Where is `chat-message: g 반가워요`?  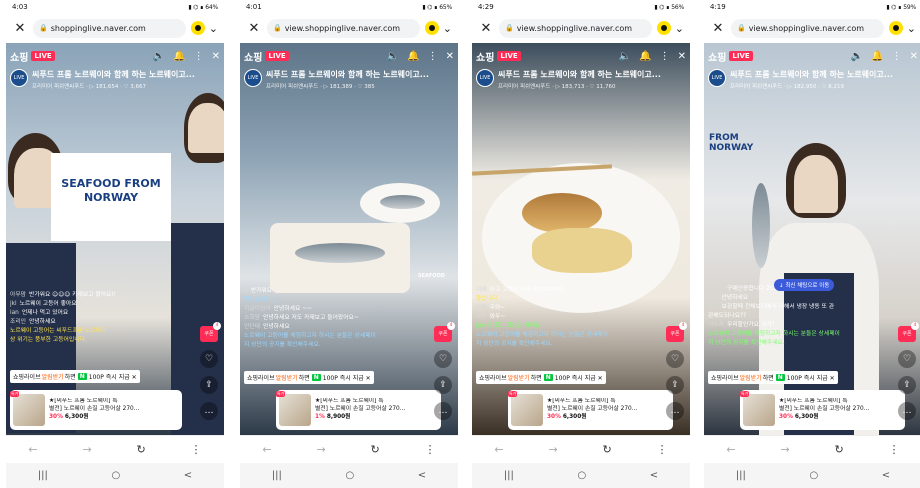 chat-message: g 반가워요 is located at coordinates (336, 291).